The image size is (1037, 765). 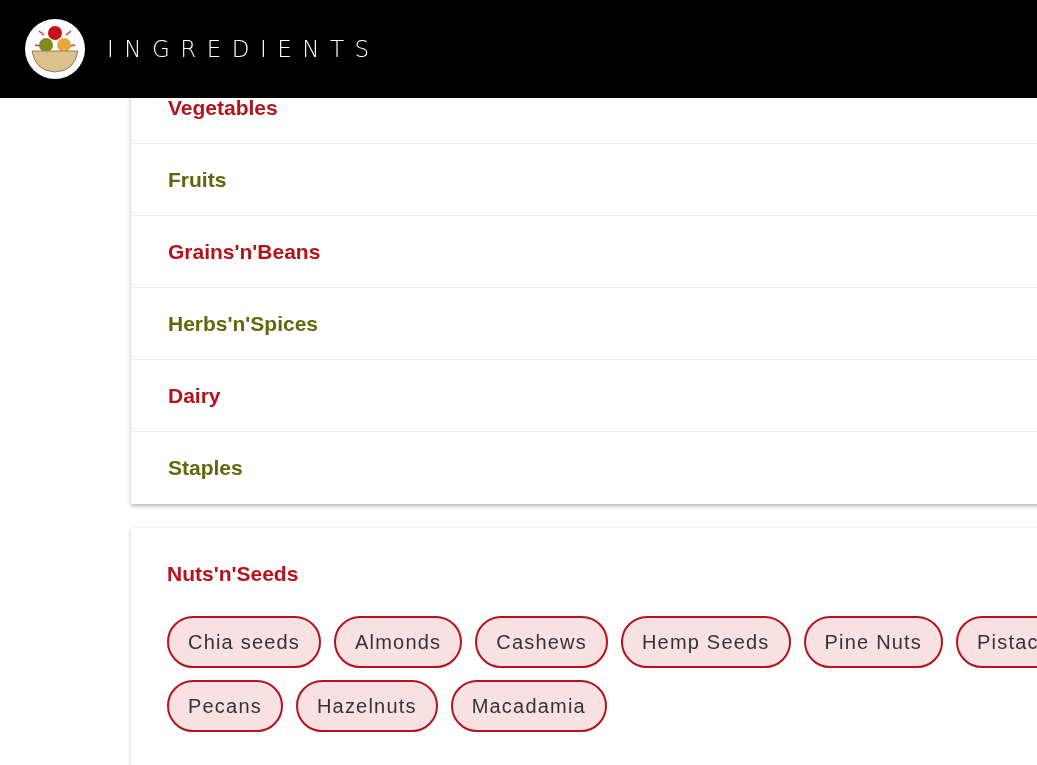 What do you see at coordinates (55, 49) in the screenshot?
I see `bowl-logo-icon` at bounding box center [55, 49].